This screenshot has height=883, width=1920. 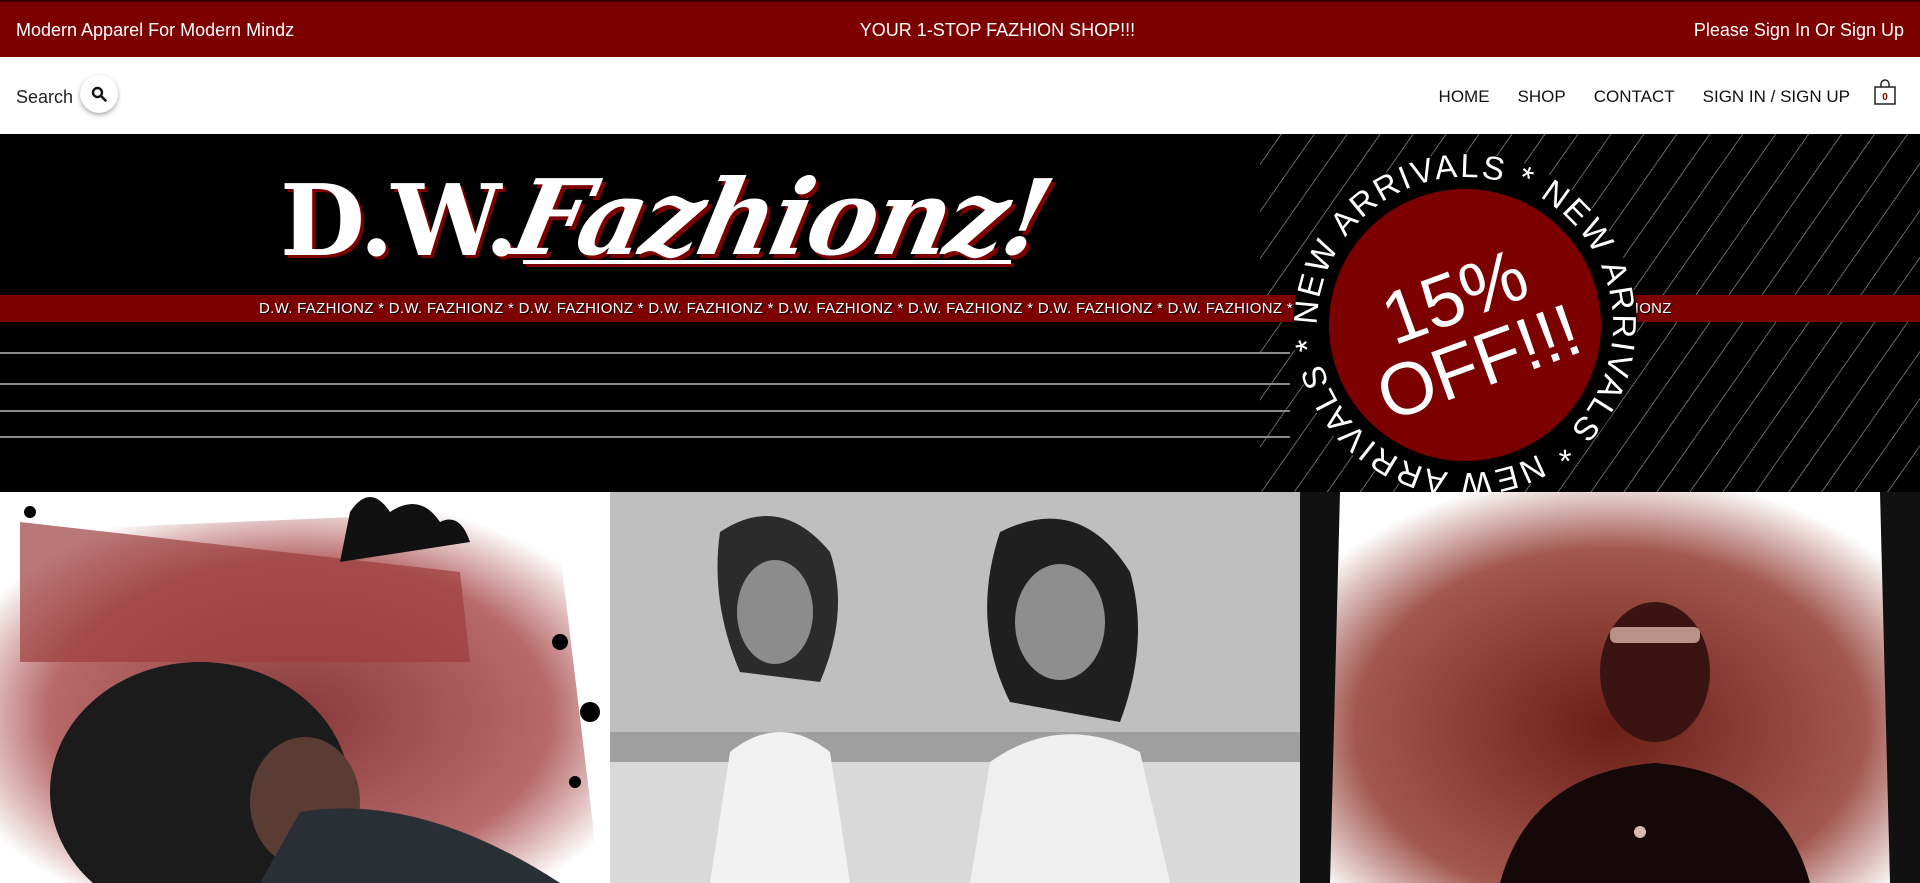 I want to click on search-label: Search, so click(x=44, y=97).